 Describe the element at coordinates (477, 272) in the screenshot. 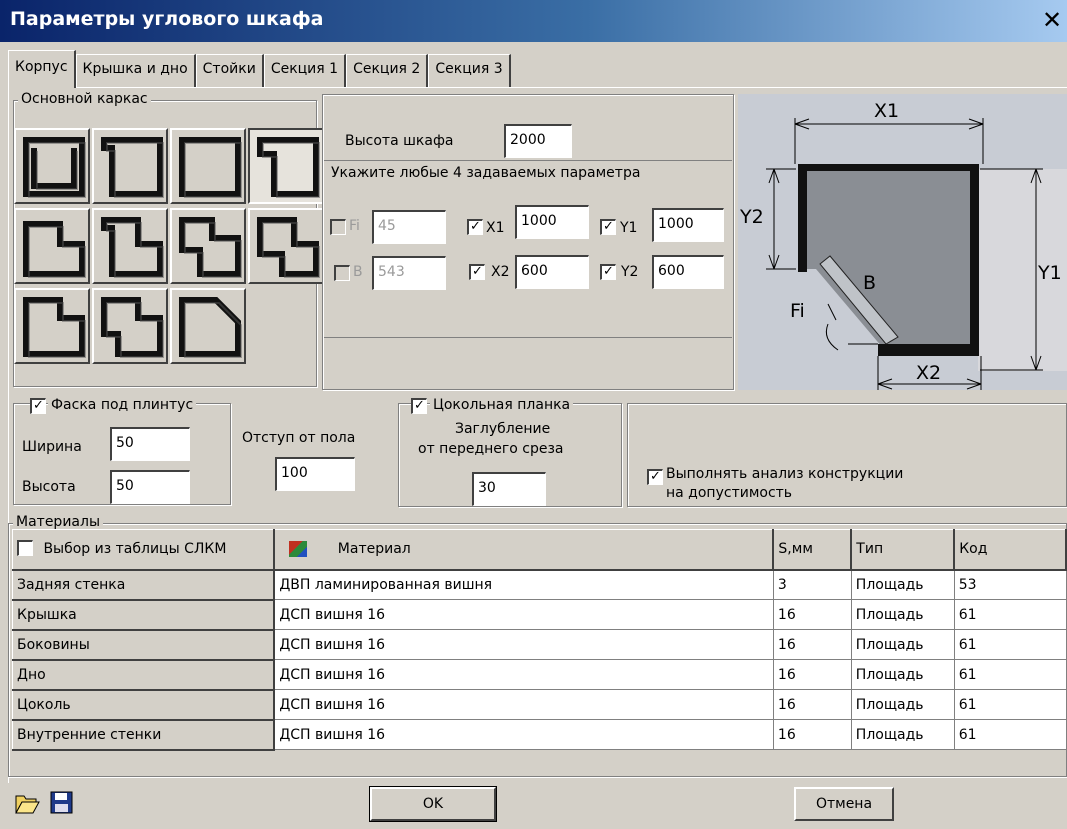

I see `x2-checkbox: ✓` at that location.